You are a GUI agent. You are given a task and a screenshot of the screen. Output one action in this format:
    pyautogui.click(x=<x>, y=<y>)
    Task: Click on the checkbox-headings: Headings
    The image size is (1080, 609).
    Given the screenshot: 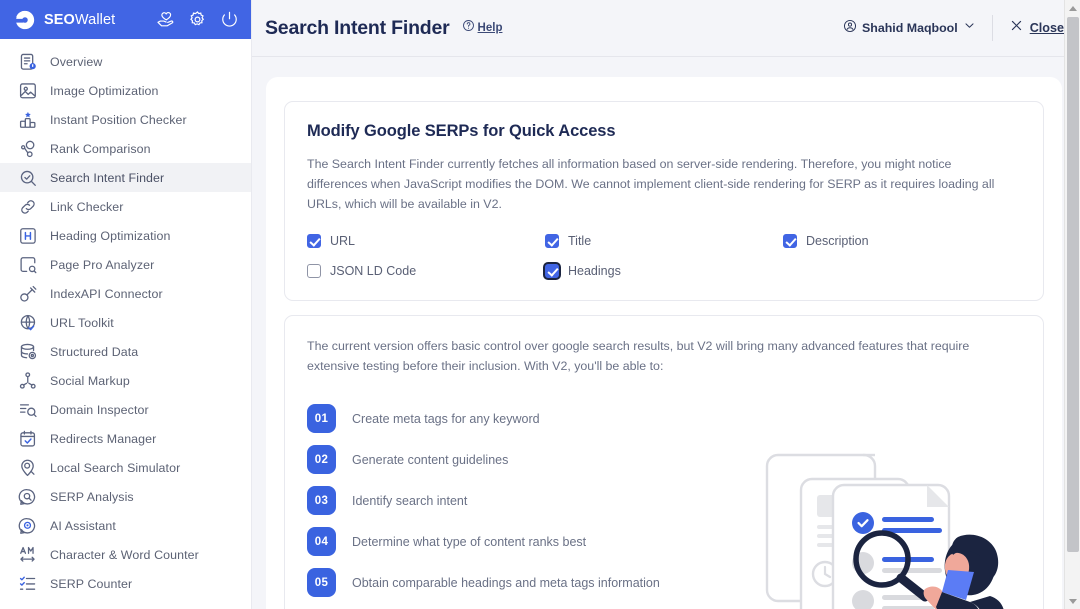 What is the action you would take?
    pyautogui.click(x=664, y=271)
    